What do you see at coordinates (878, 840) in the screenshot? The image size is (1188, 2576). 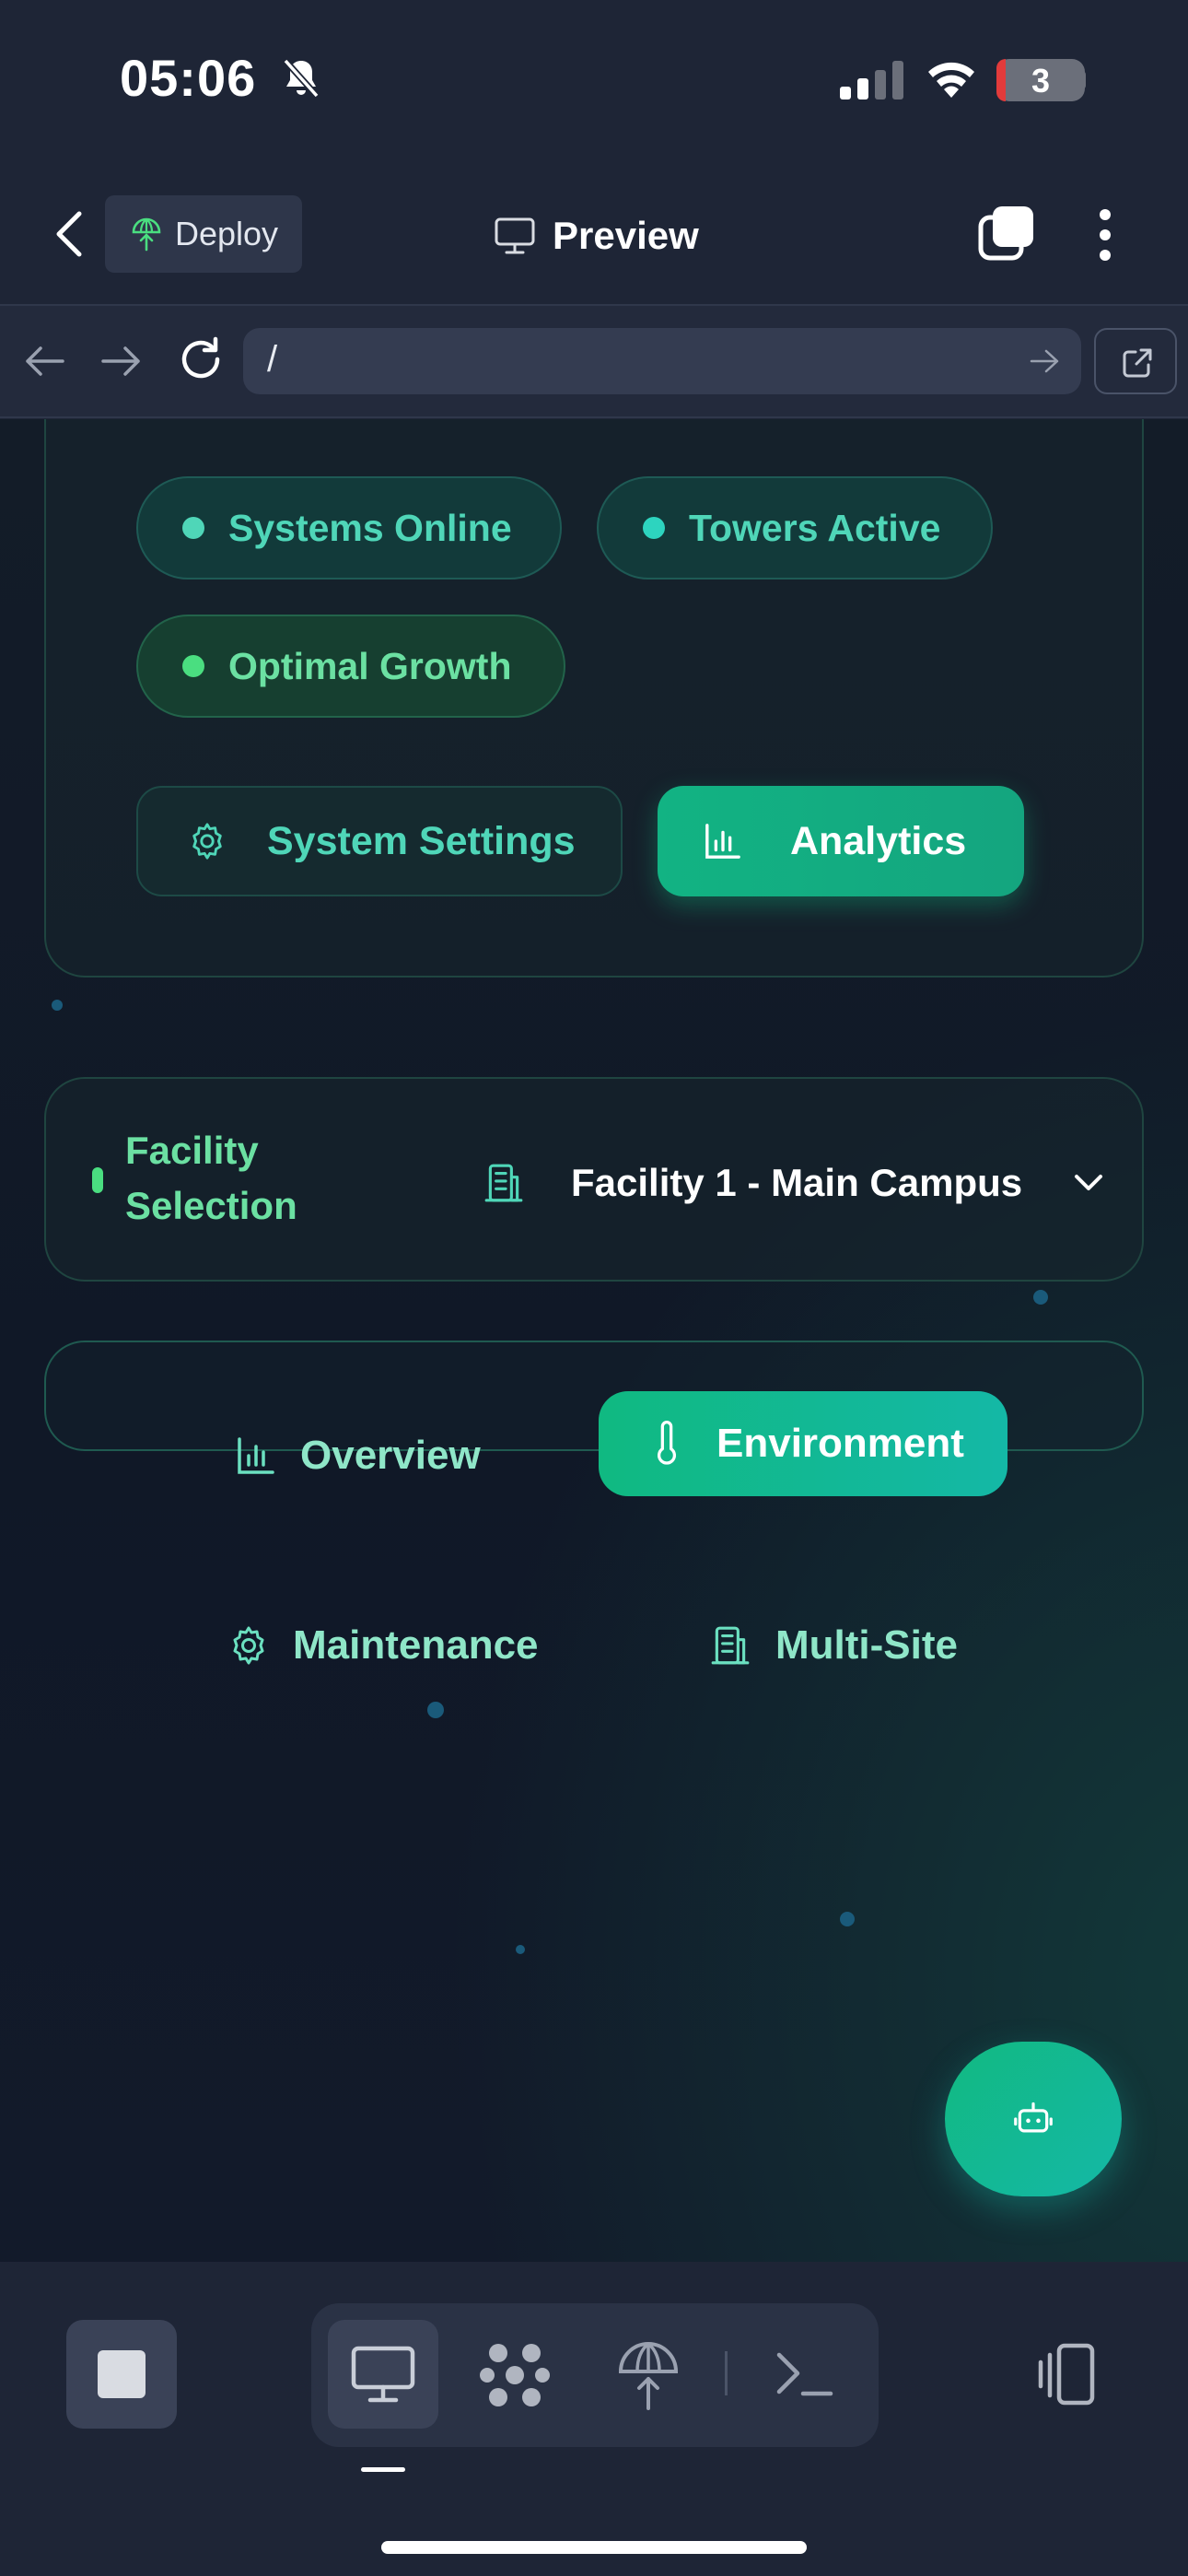 I see `analytics-label: Analytics` at bounding box center [878, 840].